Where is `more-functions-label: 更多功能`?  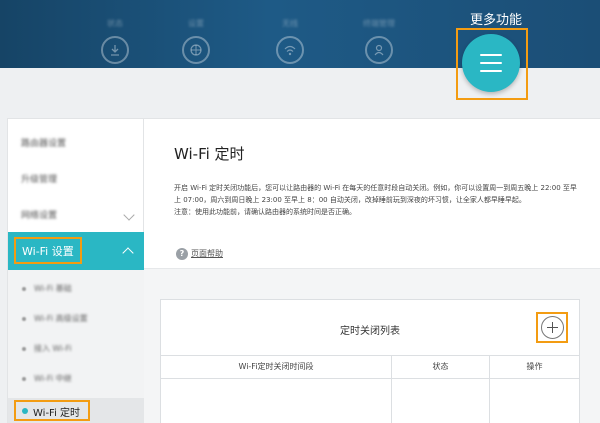 more-functions-label: 更多功能 is located at coordinates (495, 20).